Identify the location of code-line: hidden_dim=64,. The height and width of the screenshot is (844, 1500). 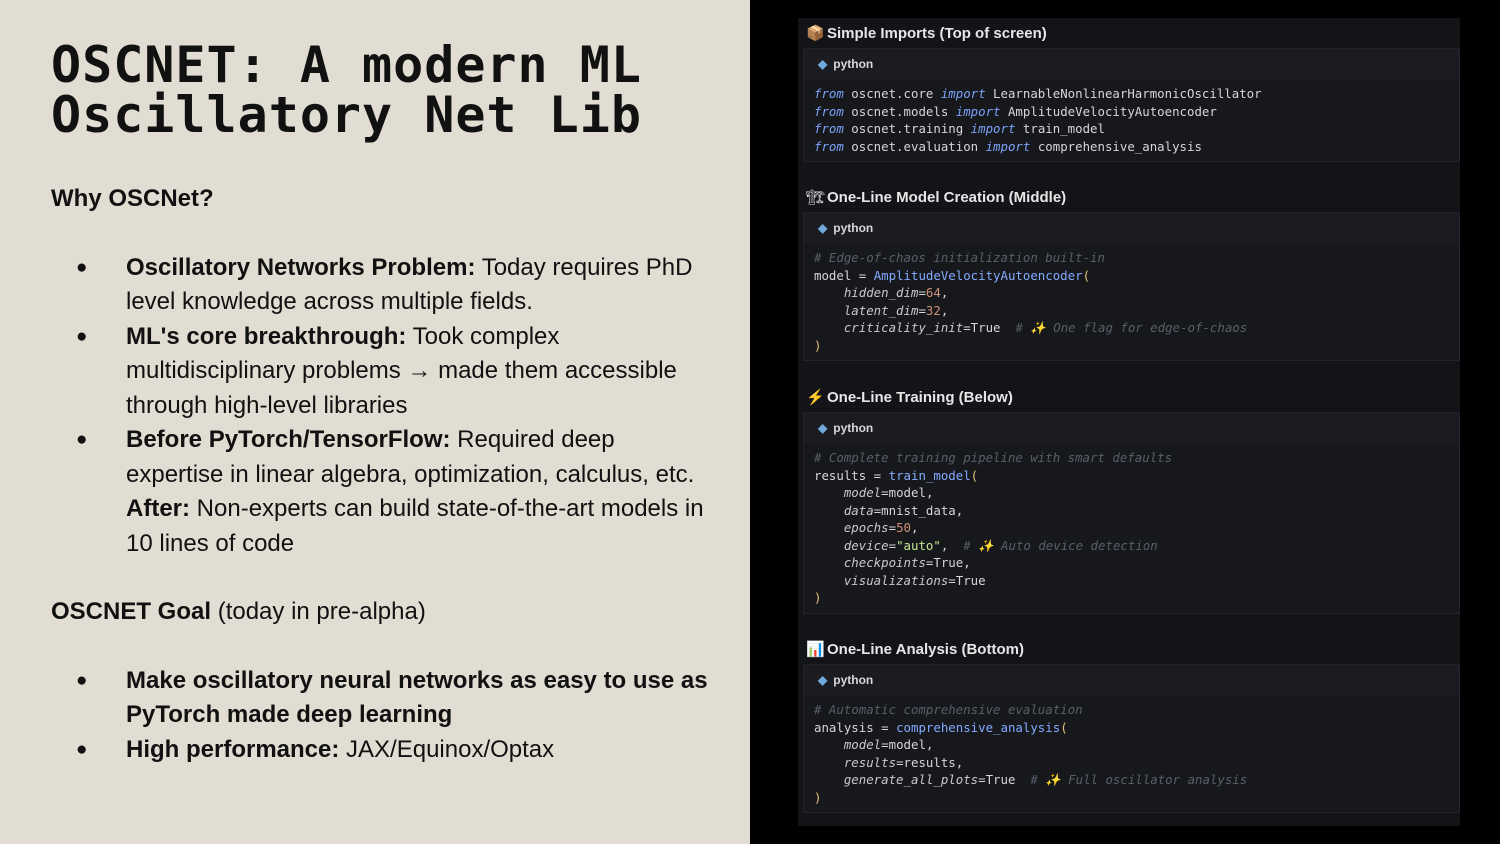
(896, 292).